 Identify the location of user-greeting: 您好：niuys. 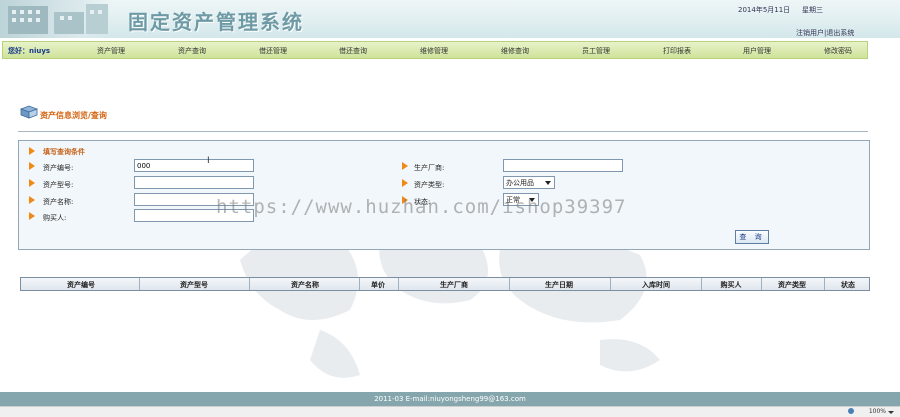
(29, 51).